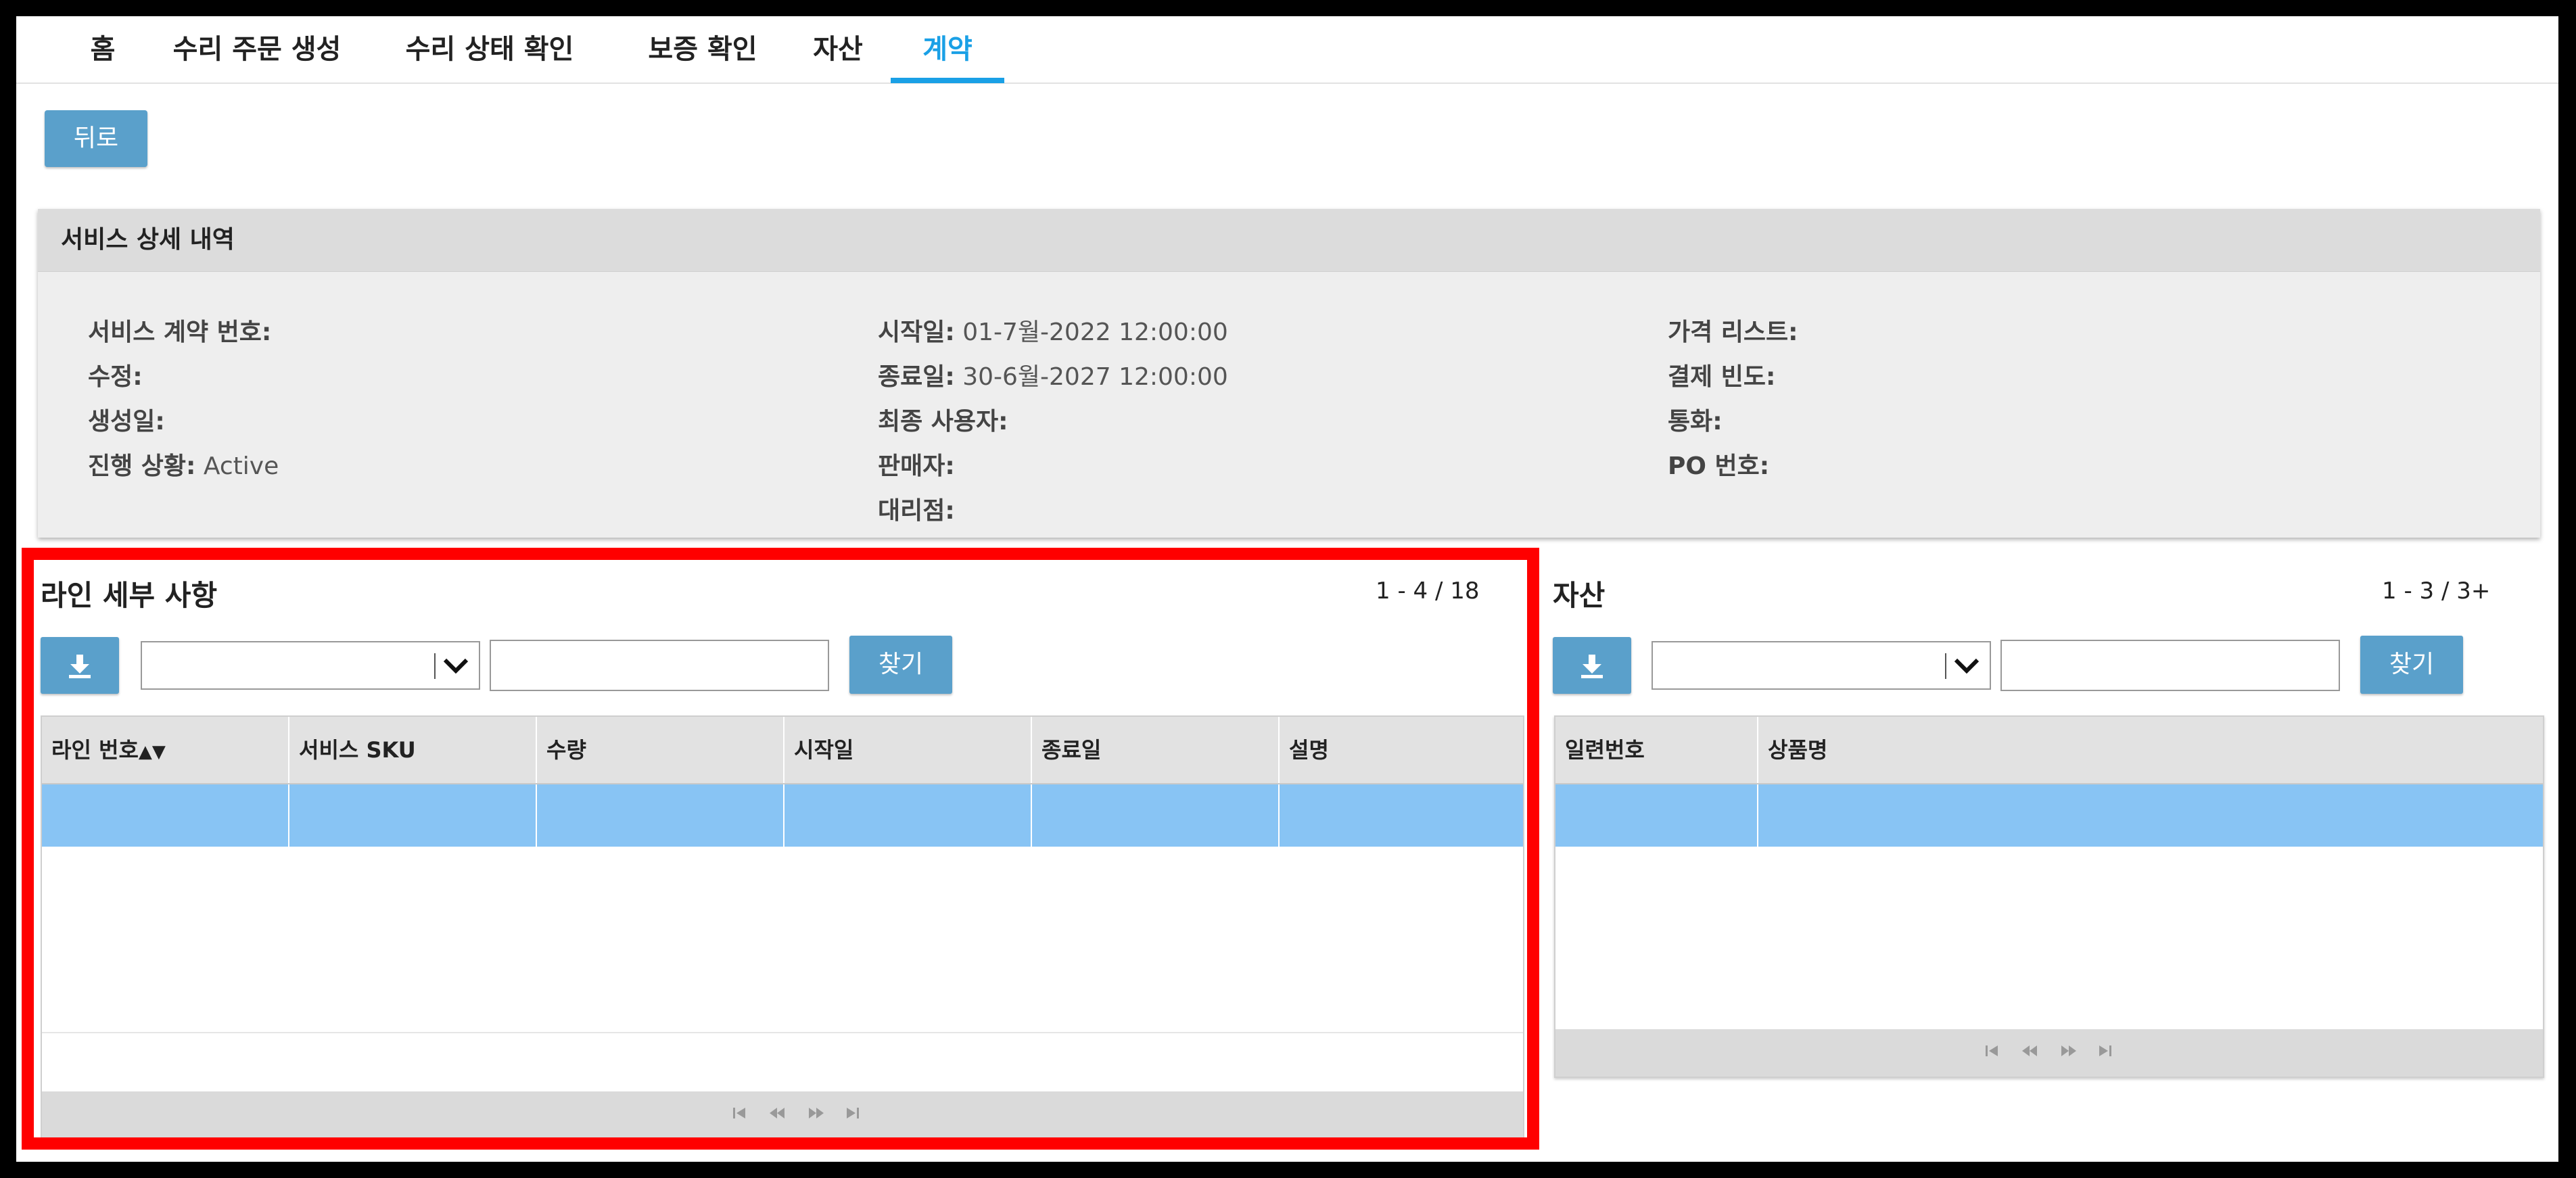 The width and height of the screenshot is (2576, 1178). I want to click on assets-find-button: 찾기, so click(2411, 665).